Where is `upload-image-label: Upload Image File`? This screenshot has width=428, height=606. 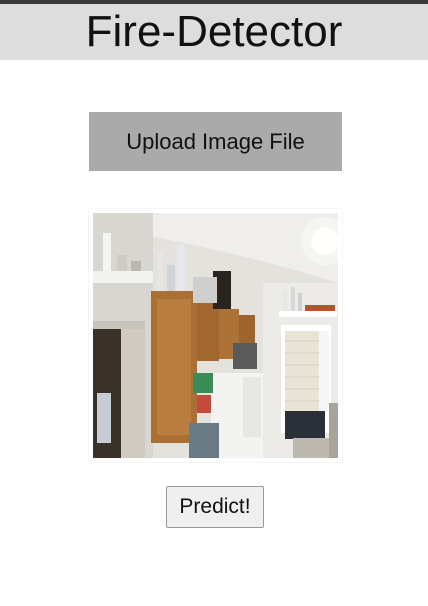
upload-image-label: Upload Image File is located at coordinates (215, 141).